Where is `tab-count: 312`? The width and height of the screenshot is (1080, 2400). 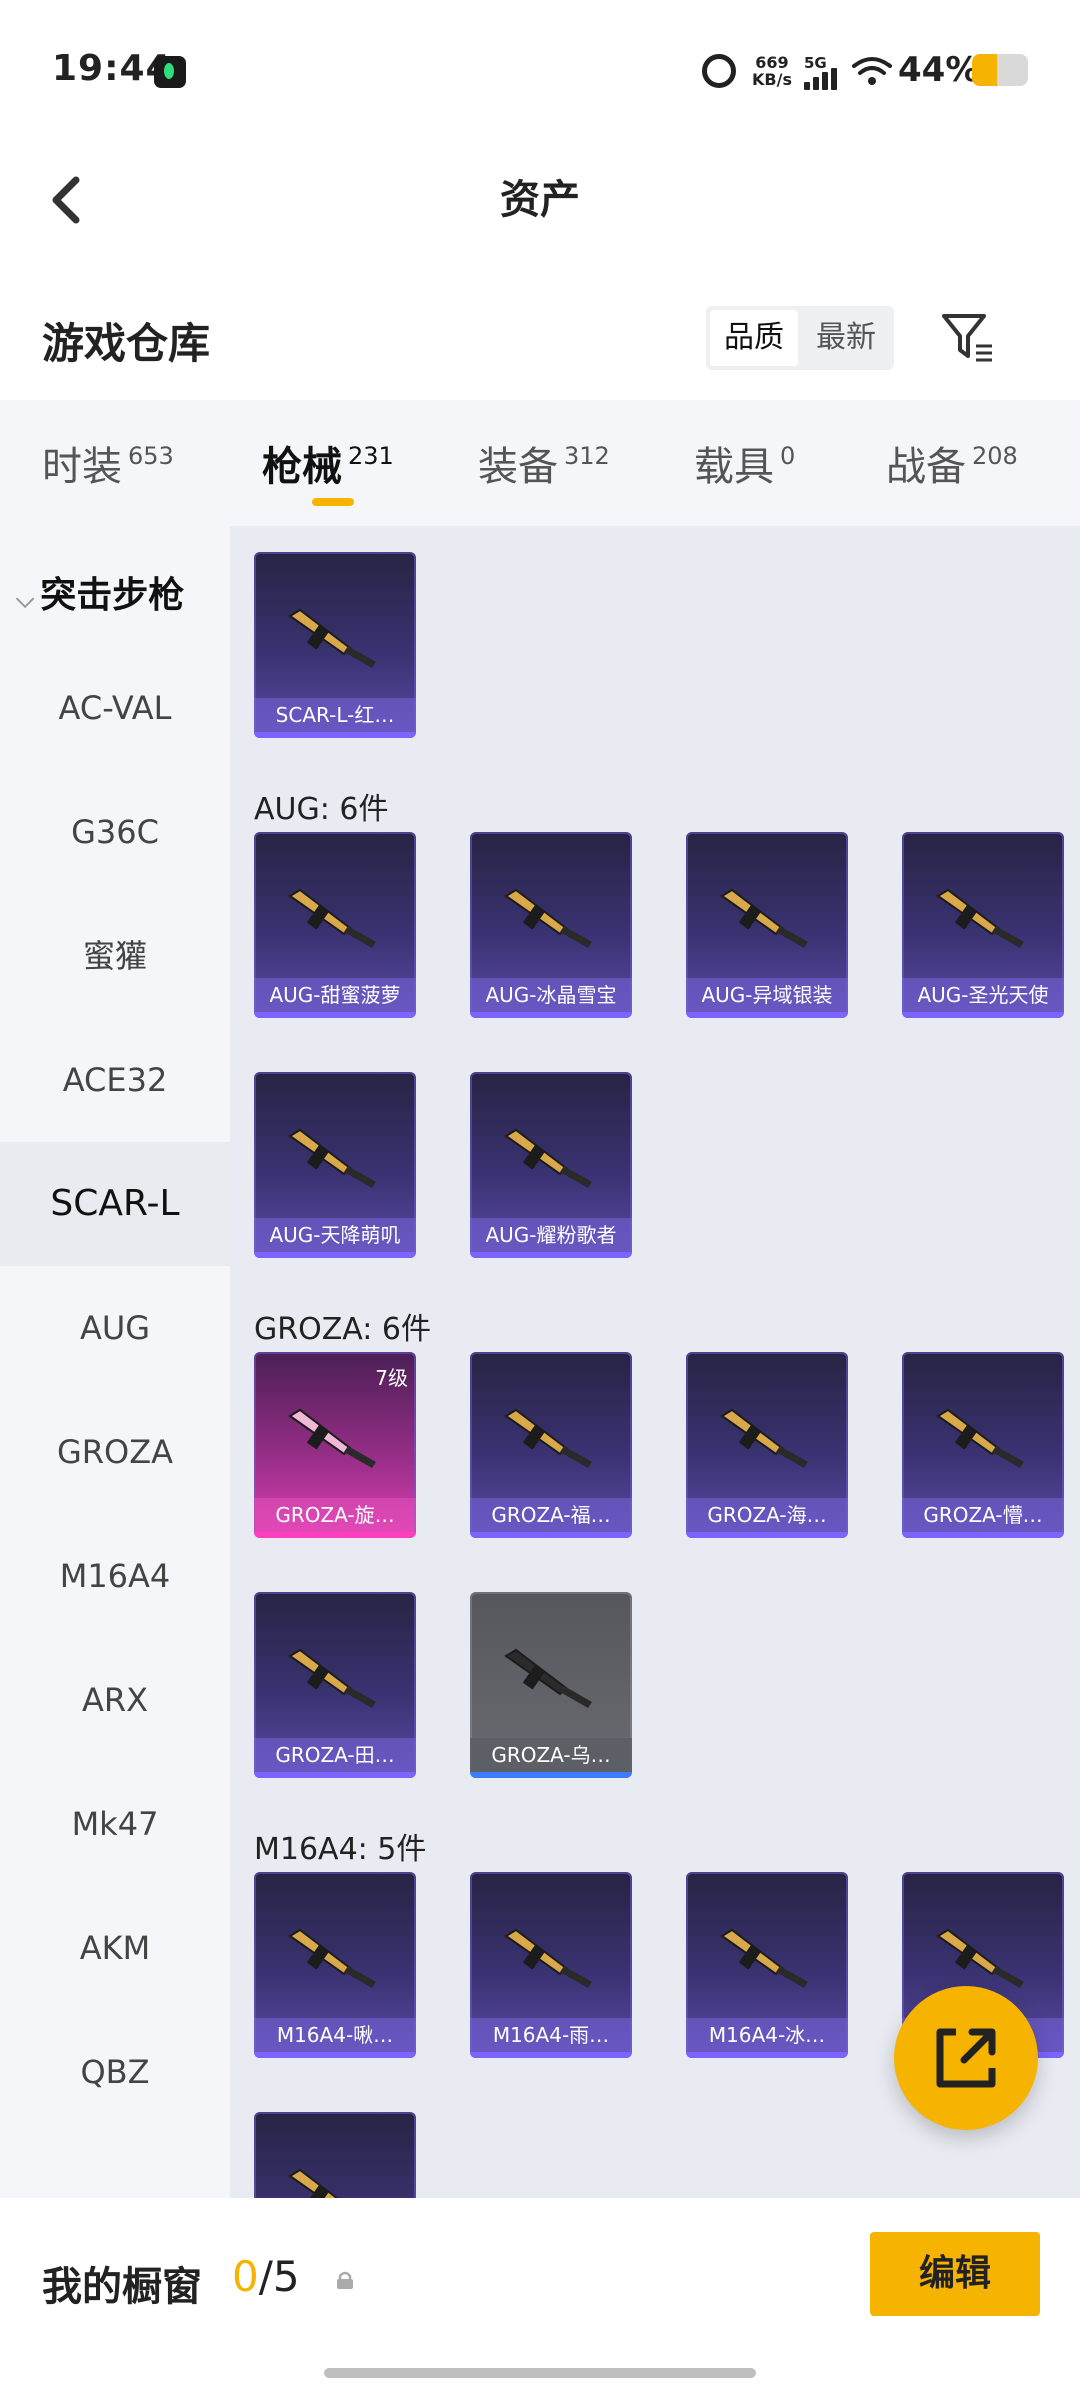 tab-count: 312 is located at coordinates (587, 456).